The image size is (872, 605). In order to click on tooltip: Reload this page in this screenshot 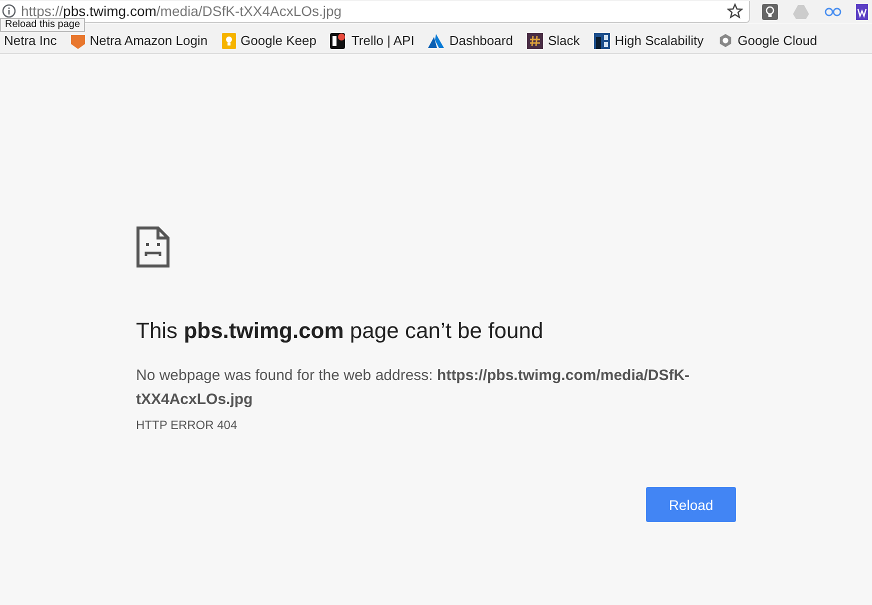, I will do `click(43, 25)`.